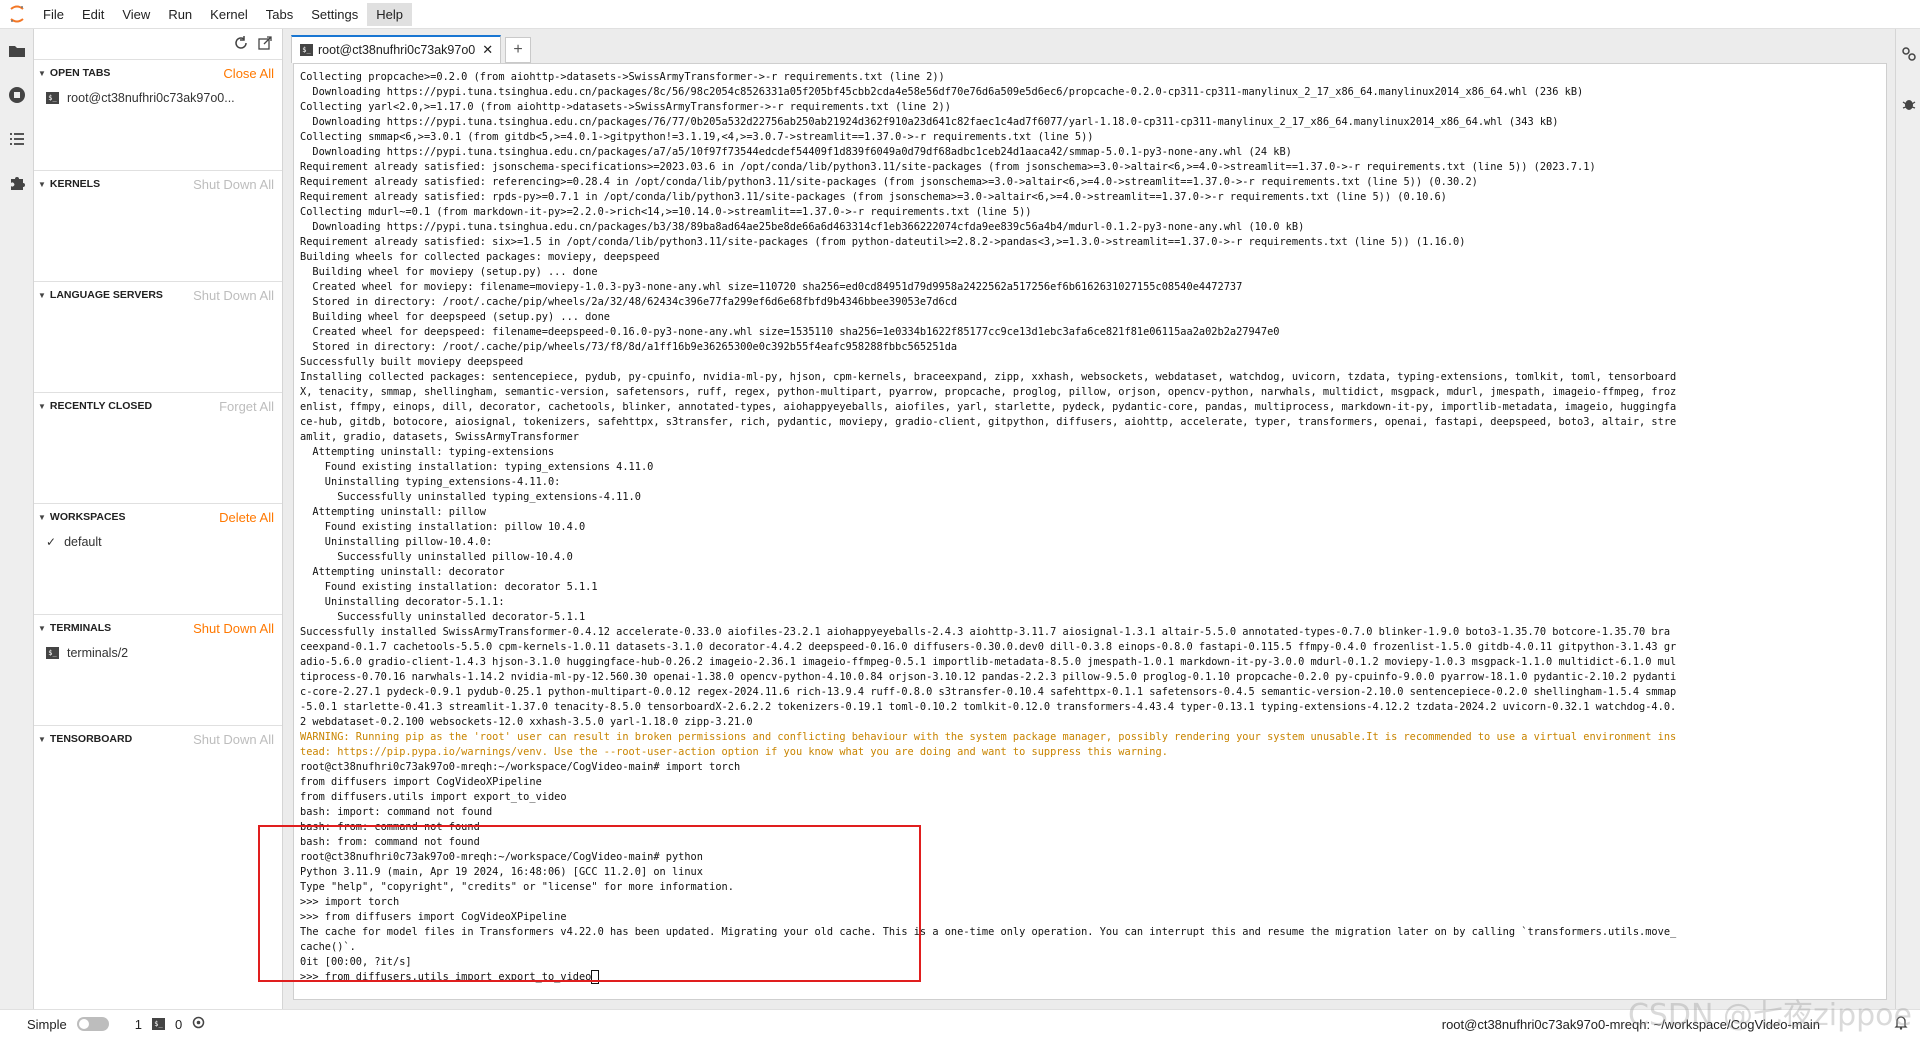 This screenshot has width=1920, height=1038. Describe the element at coordinates (178, 1024) in the screenshot. I see `kernels-count: 0` at that location.